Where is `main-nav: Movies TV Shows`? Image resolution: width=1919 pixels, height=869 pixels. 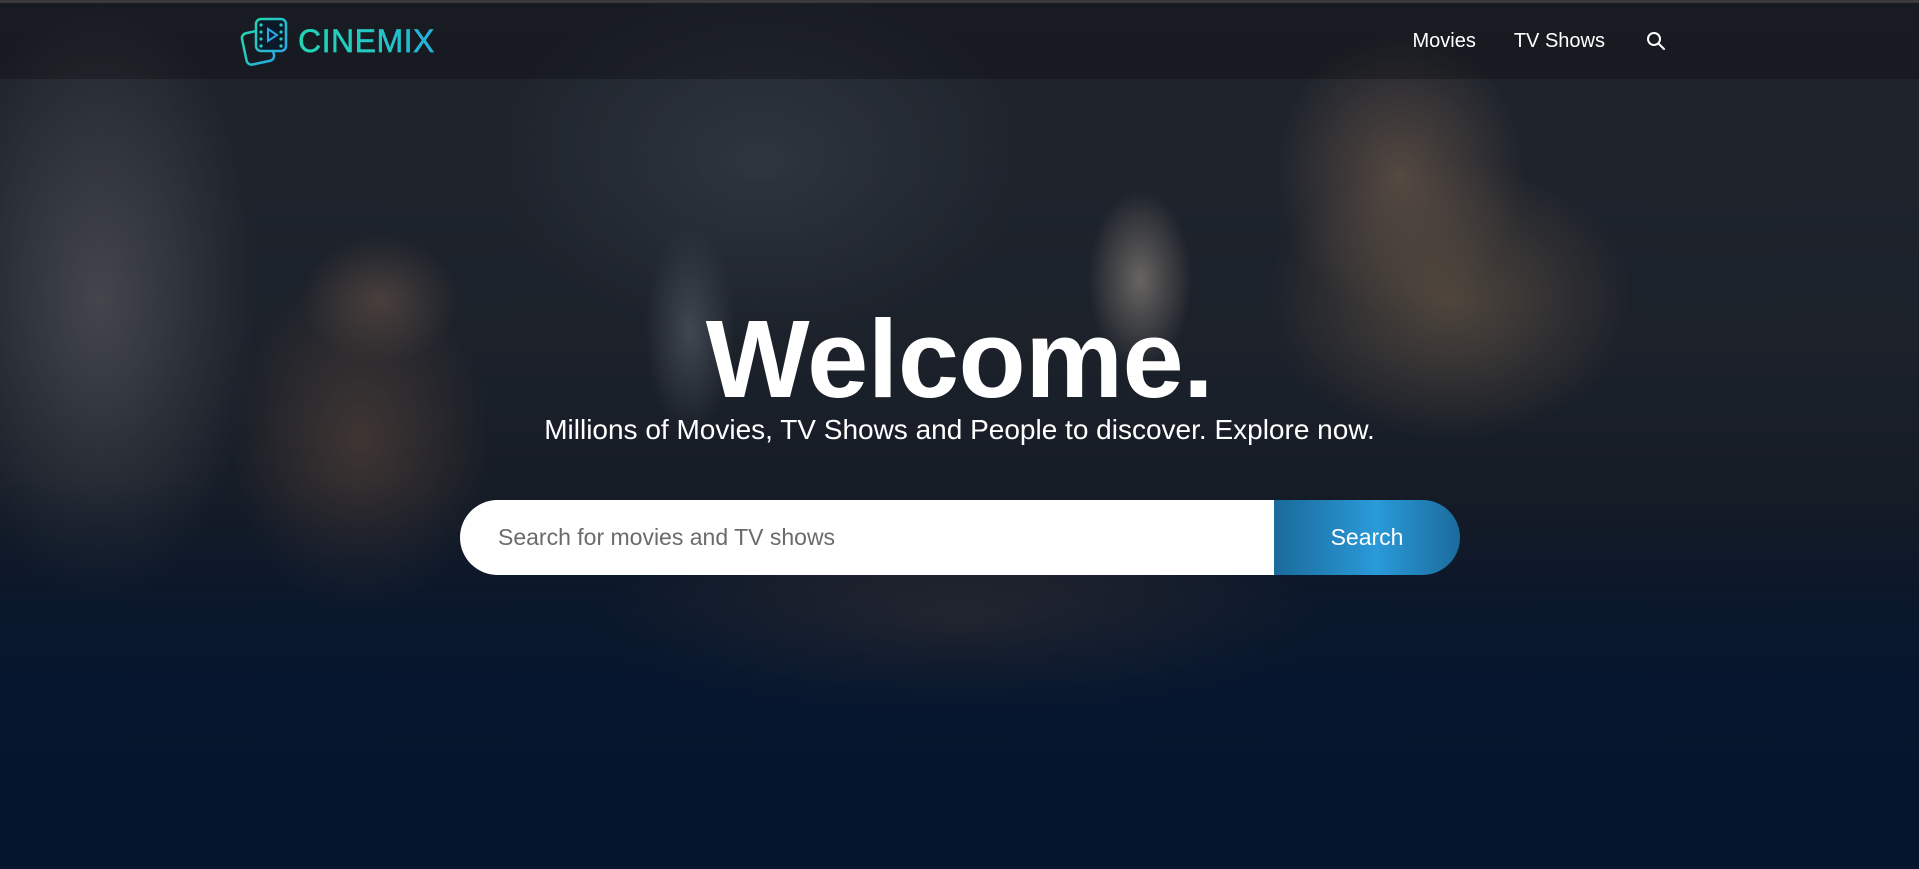 main-nav: Movies TV Shows is located at coordinates (1520, 41).